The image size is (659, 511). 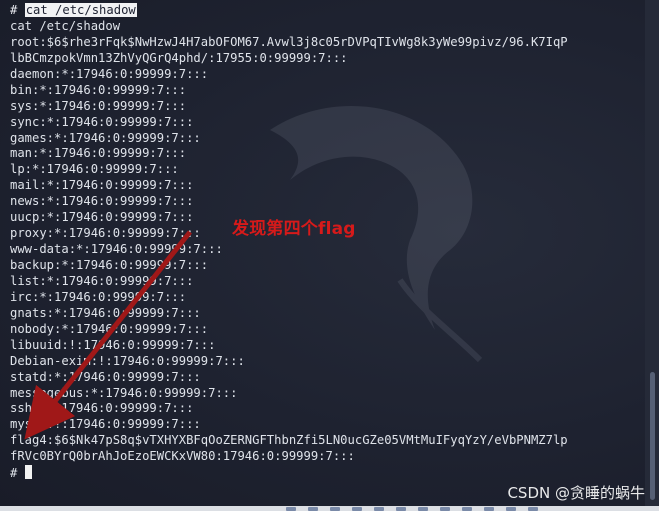 What do you see at coordinates (289, 75) in the screenshot?
I see `terminal-line: daemon:*:17946:0:99999:7:::` at bounding box center [289, 75].